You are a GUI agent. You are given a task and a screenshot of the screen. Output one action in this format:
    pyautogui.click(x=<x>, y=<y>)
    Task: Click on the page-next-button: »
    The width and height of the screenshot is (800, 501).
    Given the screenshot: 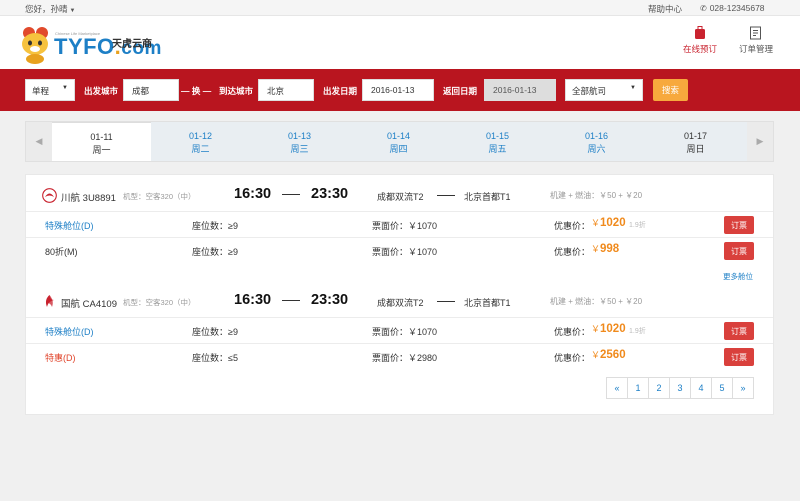 What is the action you would take?
    pyautogui.click(x=743, y=388)
    